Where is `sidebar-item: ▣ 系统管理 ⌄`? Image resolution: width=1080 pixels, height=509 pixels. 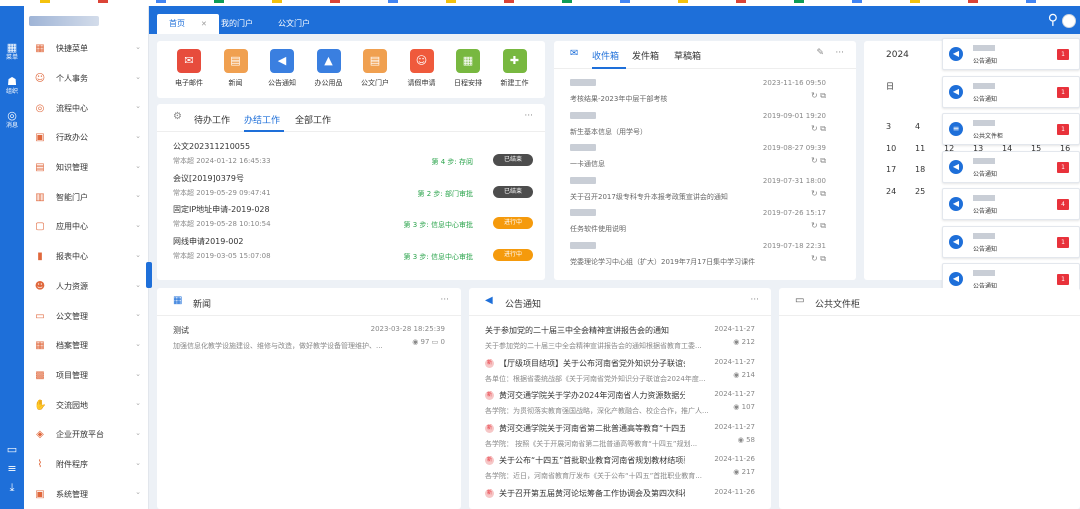
sidebar-item: ▣ 系统管理 ⌄ is located at coordinates (86, 494).